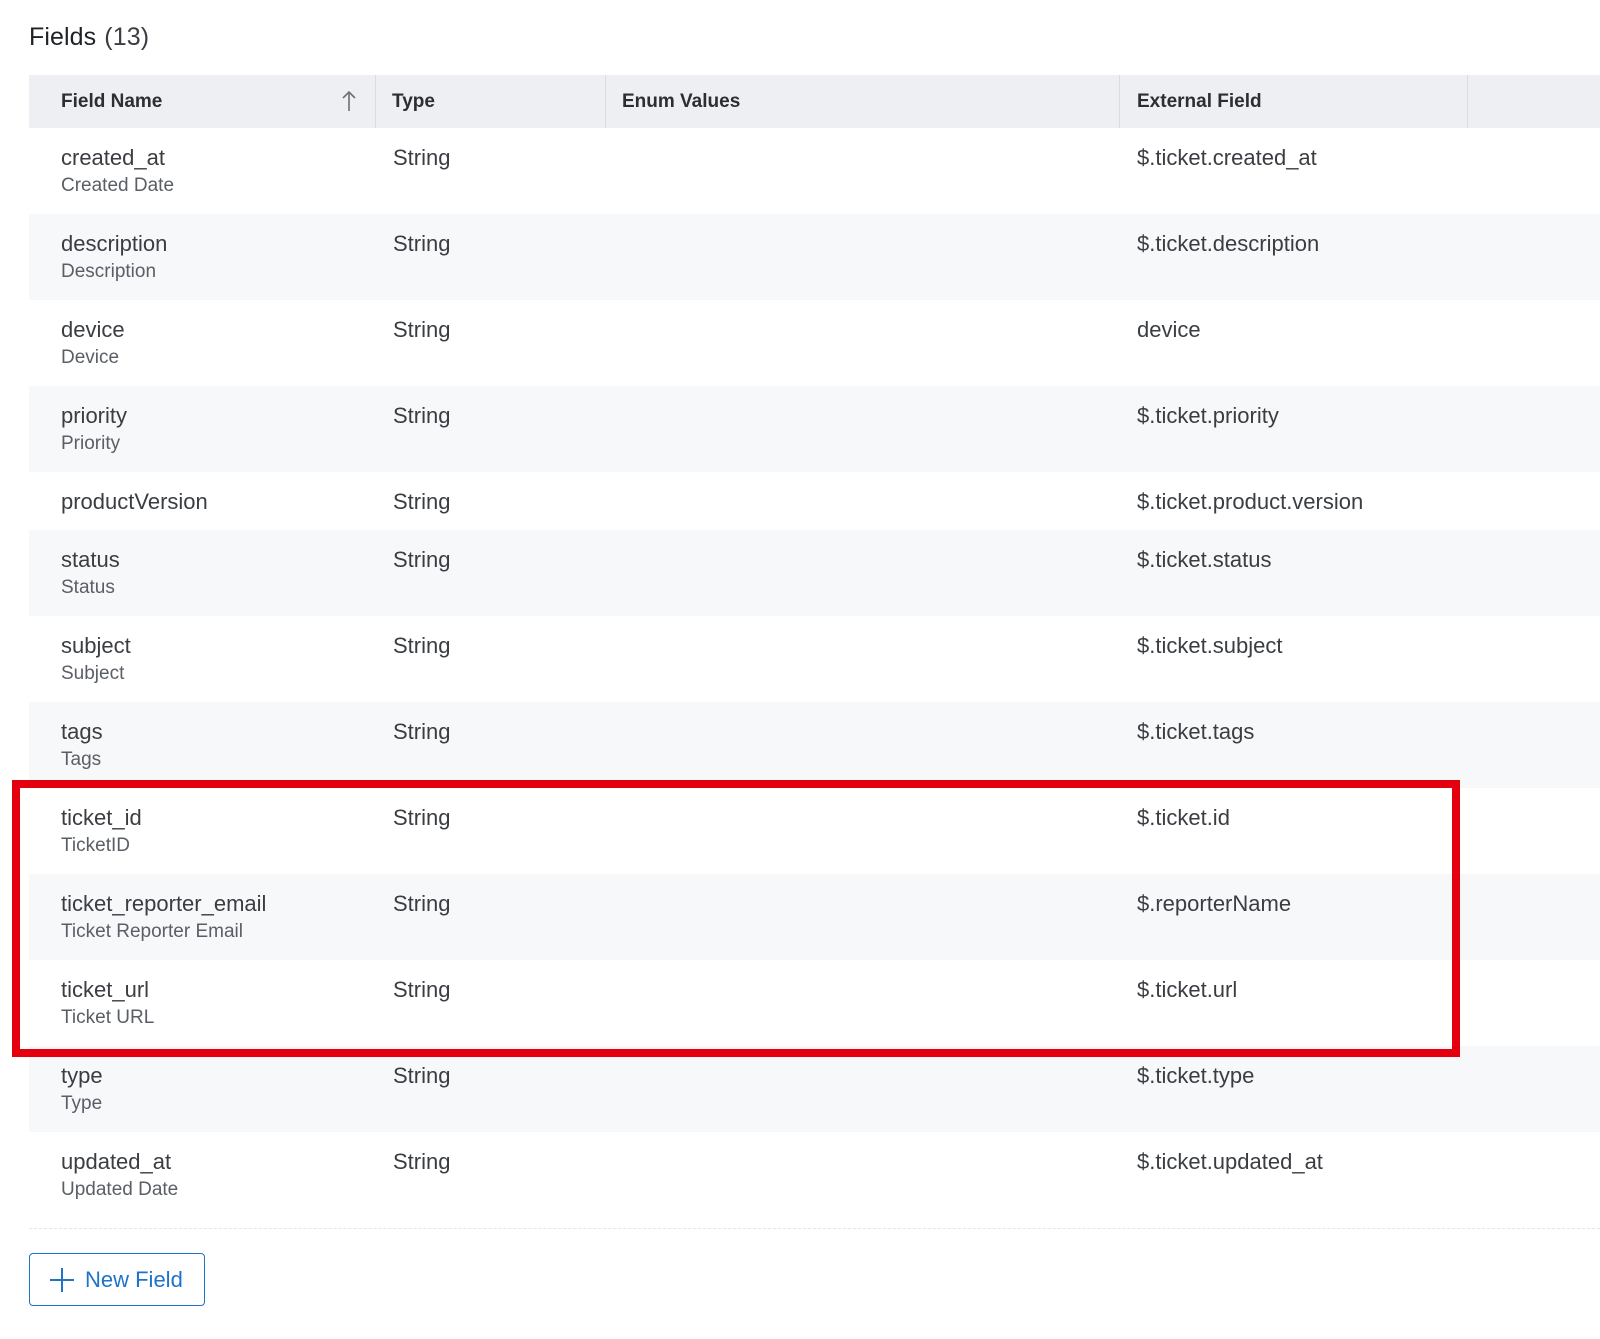 This screenshot has height=1339, width=1600. I want to click on external-field-cell: $.ticket.type, so click(1294, 1089).